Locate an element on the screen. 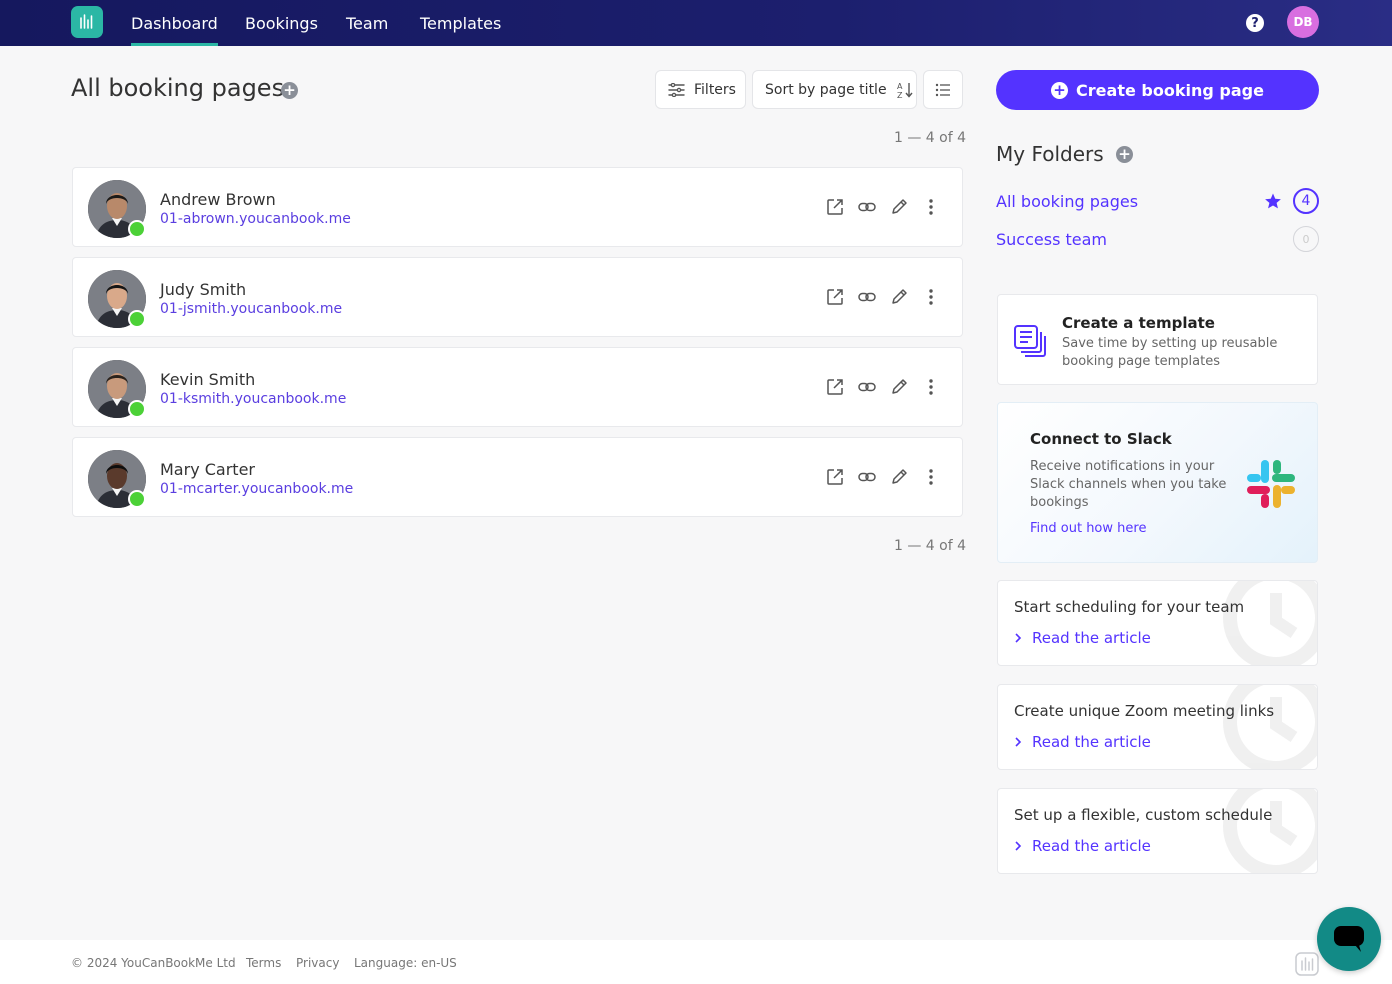  booking-page-url: 01-jsmith.youcanbook.me is located at coordinates (251, 309).